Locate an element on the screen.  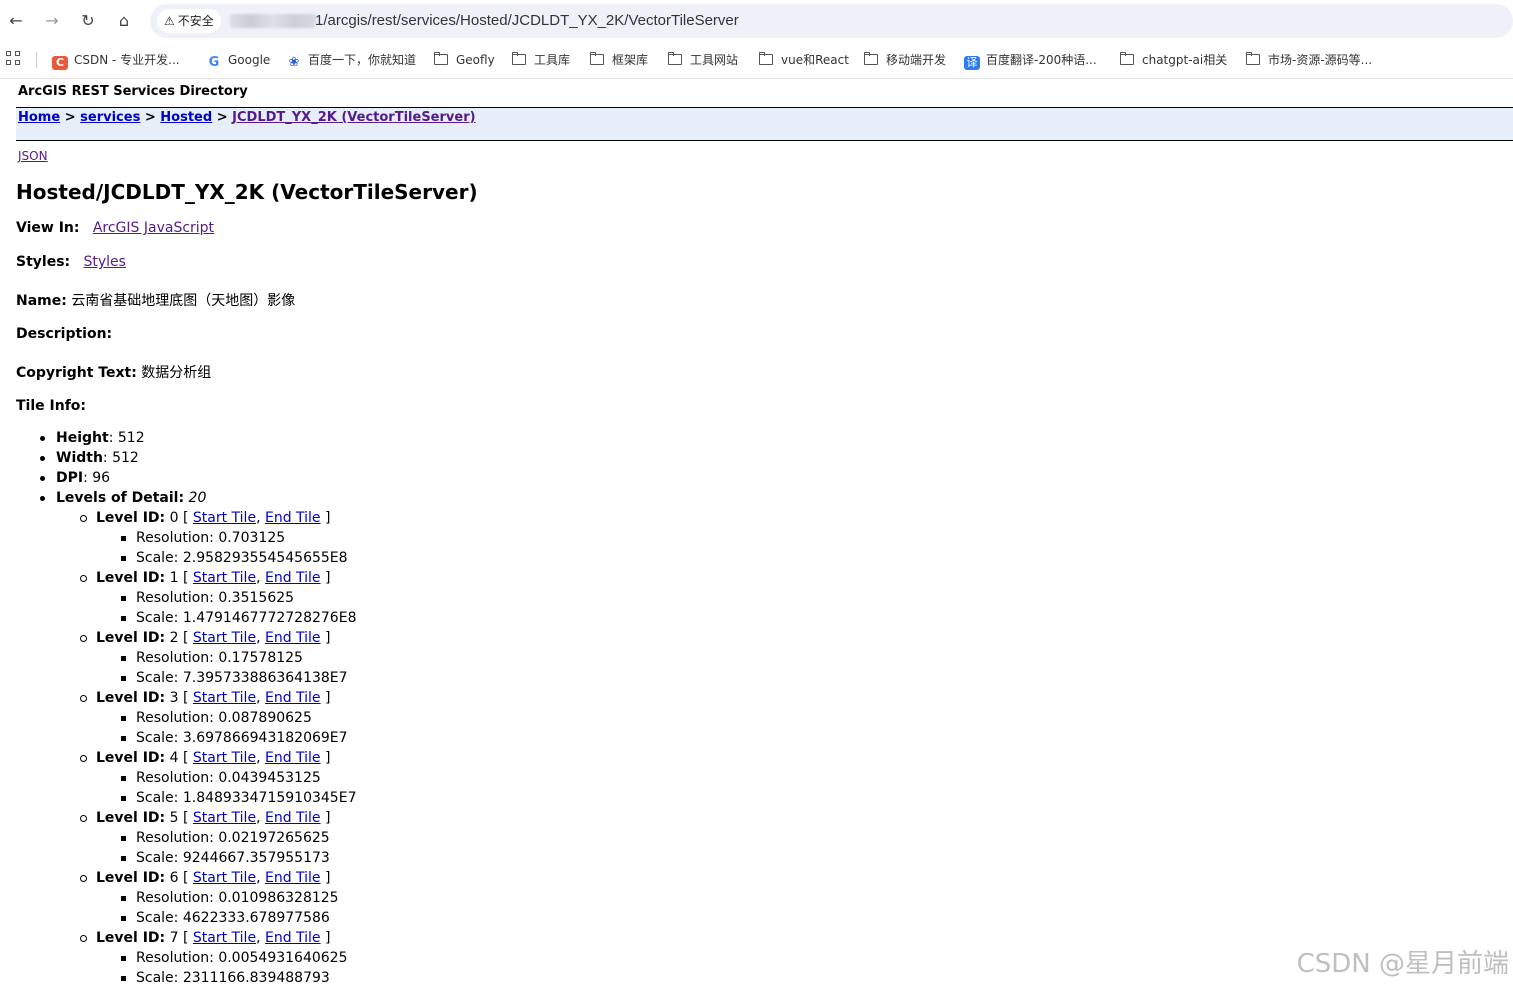
list-item-lod: Levels of Detail: 20 is located at coordinates (178, 498).